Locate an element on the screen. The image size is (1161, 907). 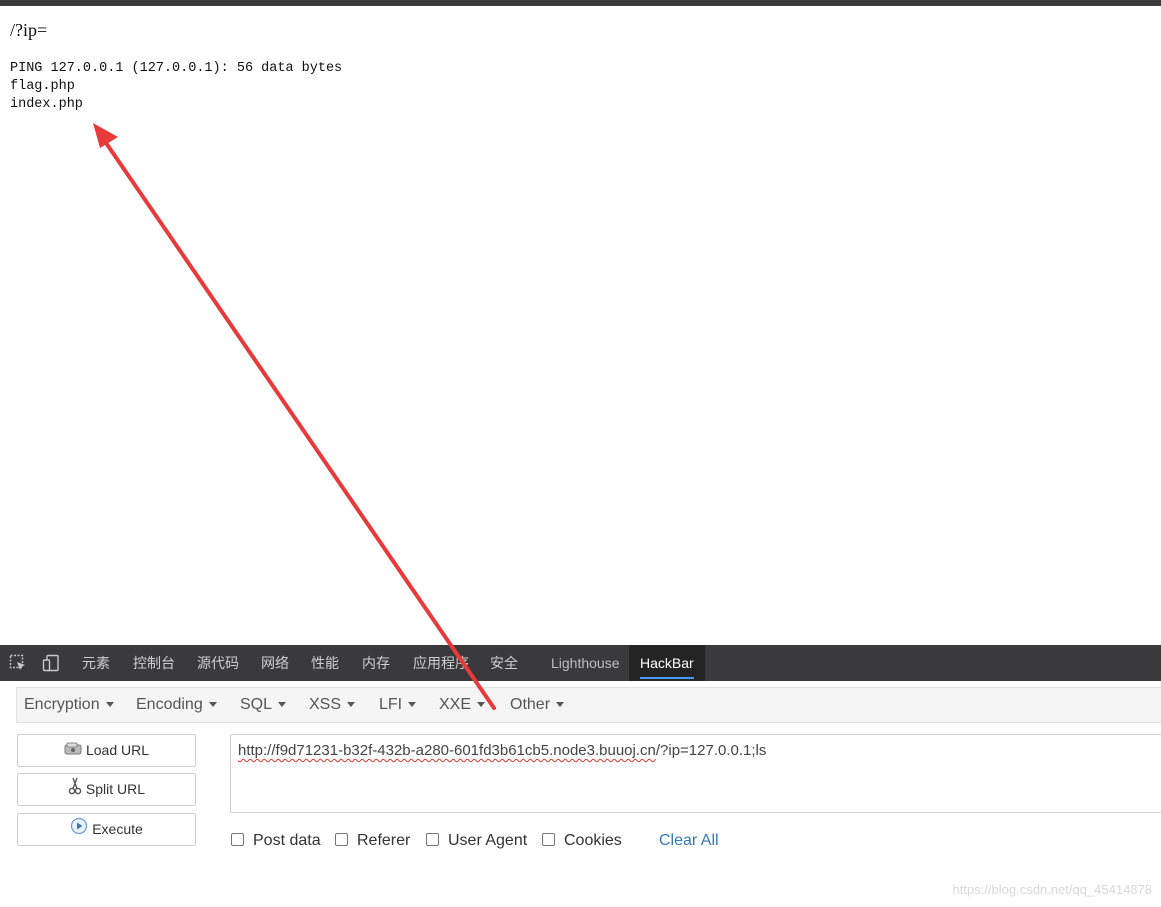
menu-xxe: XXE is located at coordinates (462, 705).